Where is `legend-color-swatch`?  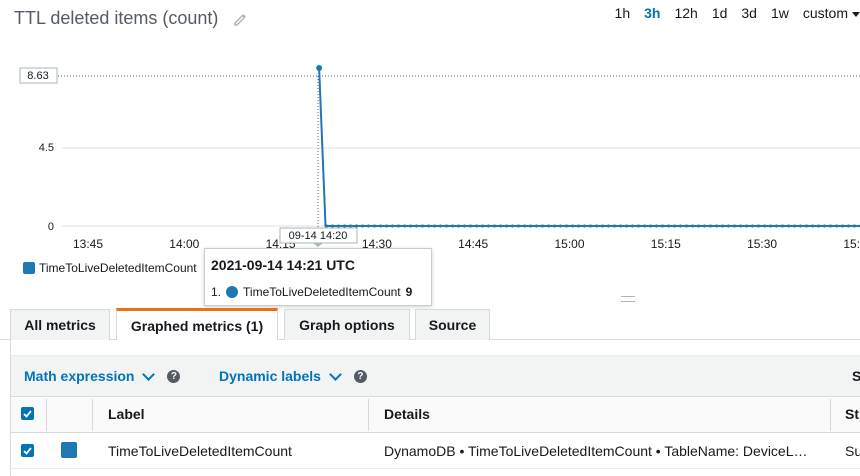
legend-color-swatch is located at coordinates (29, 268).